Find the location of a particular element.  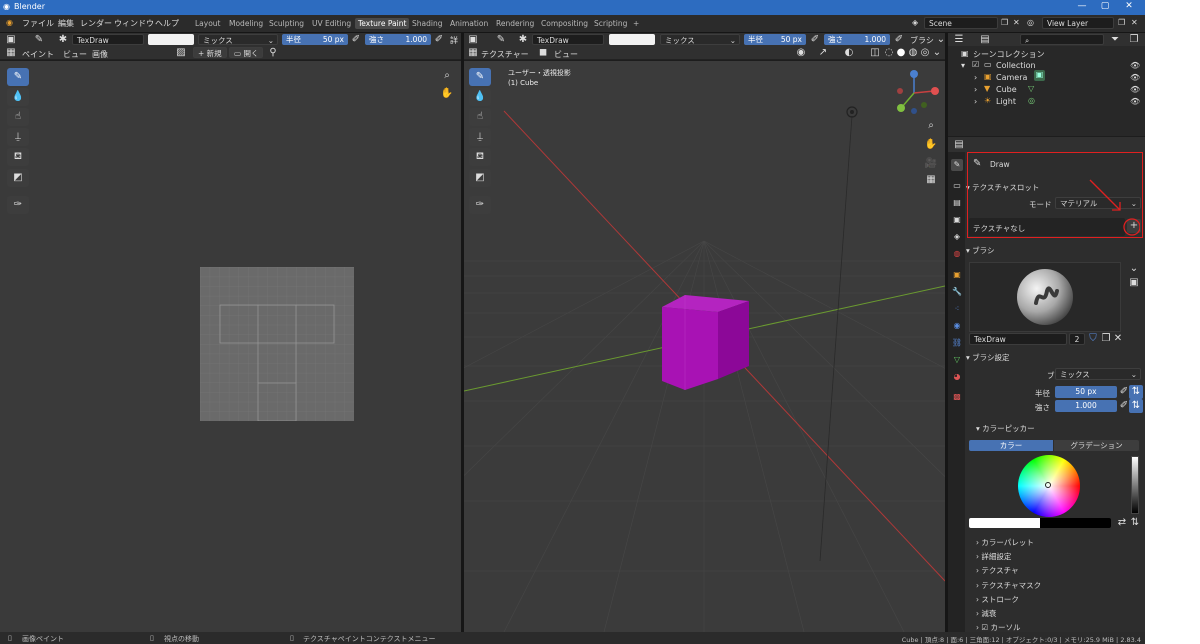

render-tab-icon: ▭ is located at coordinates (957, 186).